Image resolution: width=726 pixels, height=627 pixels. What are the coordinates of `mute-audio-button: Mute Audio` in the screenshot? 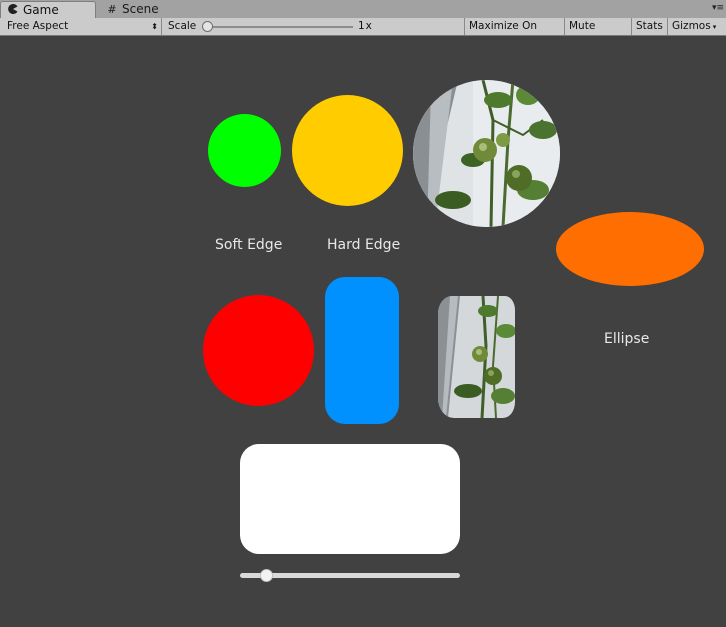 It's located at (597, 33).